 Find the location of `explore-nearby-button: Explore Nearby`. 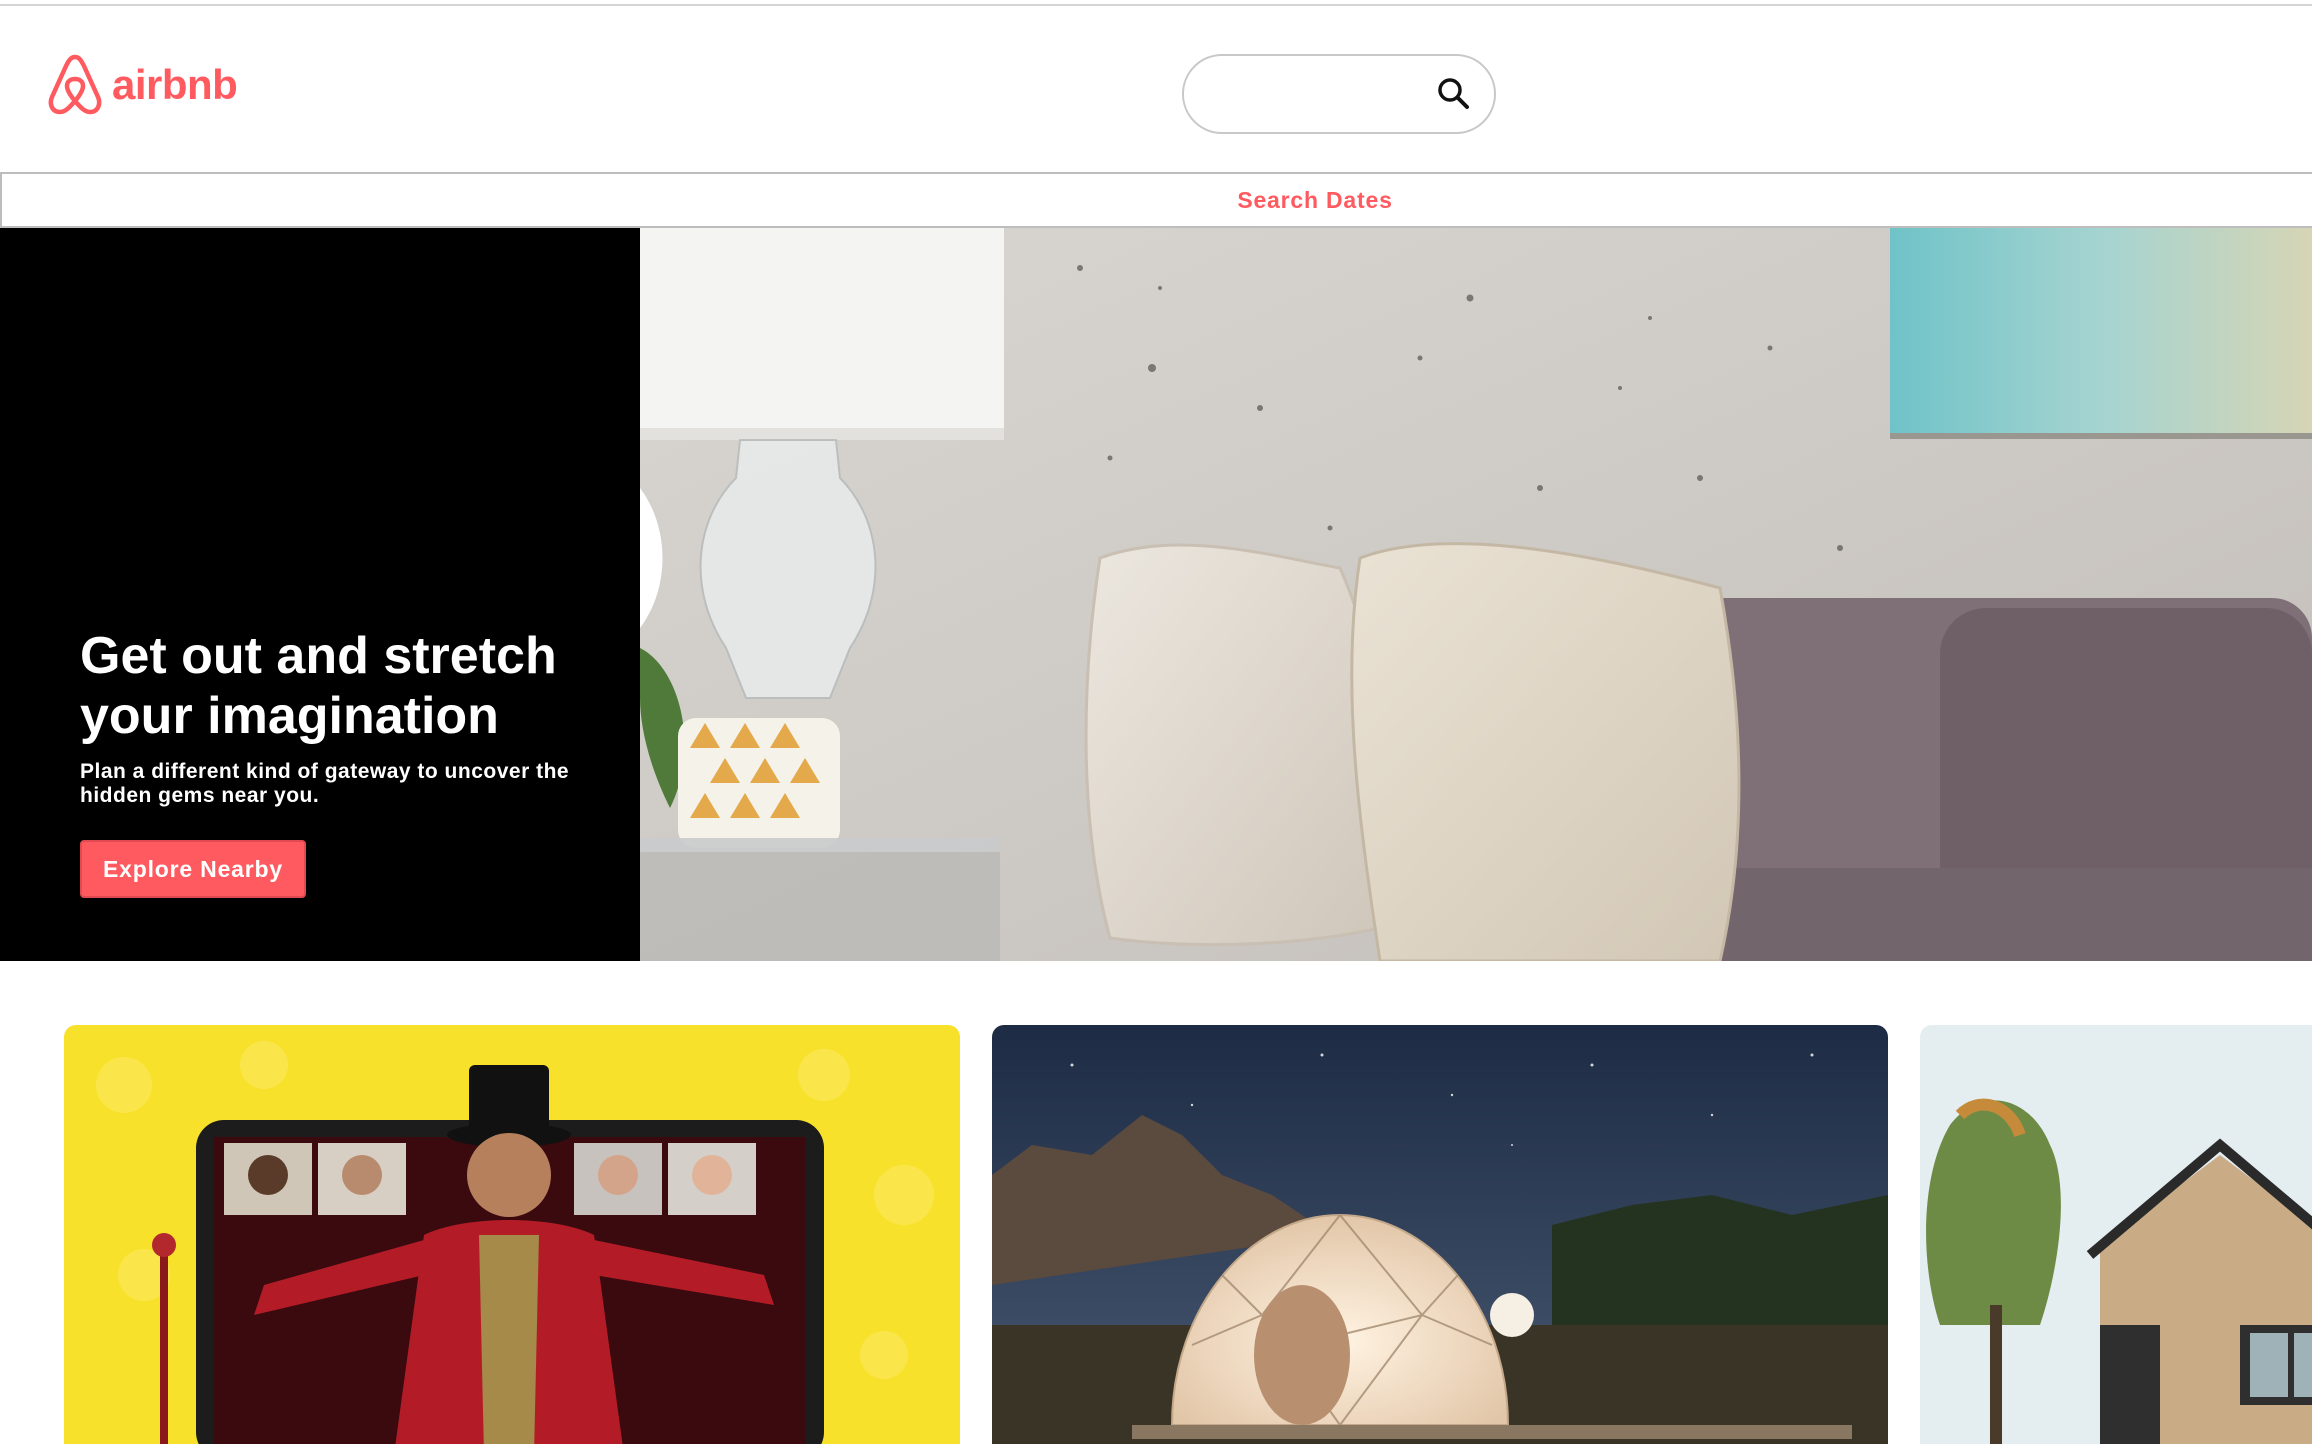

explore-nearby-button: Explore Nearby is located at coordinates (193, 869).